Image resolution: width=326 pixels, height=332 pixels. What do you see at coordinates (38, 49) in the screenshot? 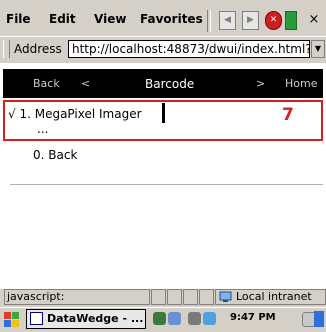
I see `address-label: Address` at bounding box center [38, 49].